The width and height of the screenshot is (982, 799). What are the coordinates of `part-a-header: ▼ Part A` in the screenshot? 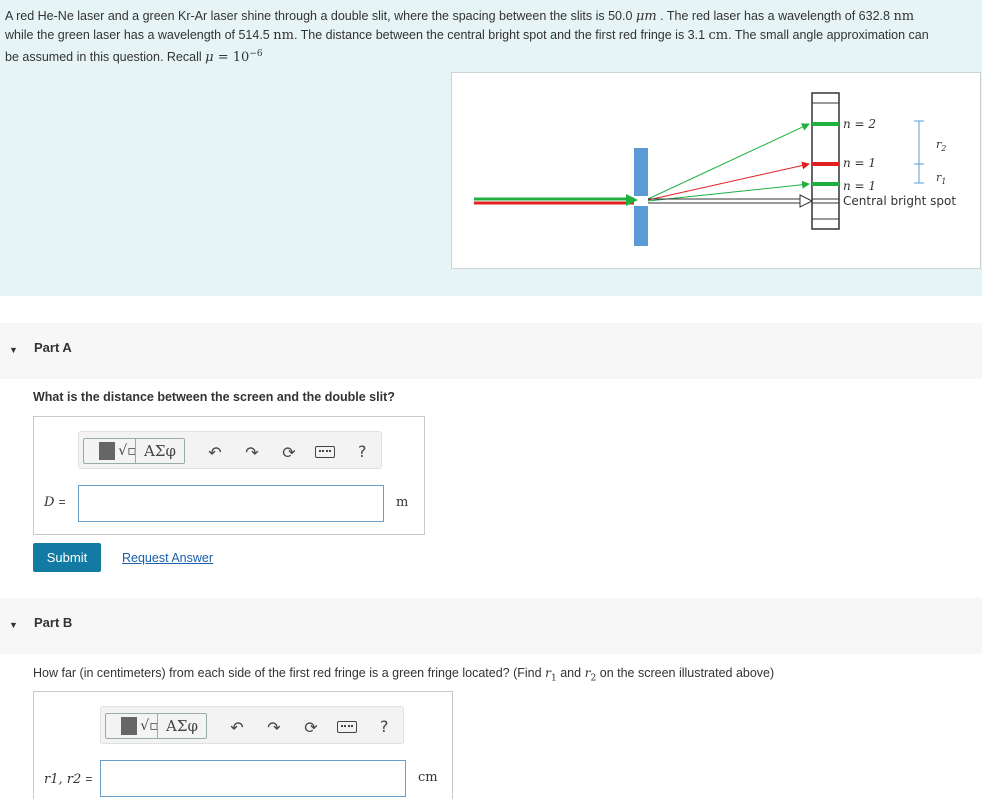 It's located at (491, 351).